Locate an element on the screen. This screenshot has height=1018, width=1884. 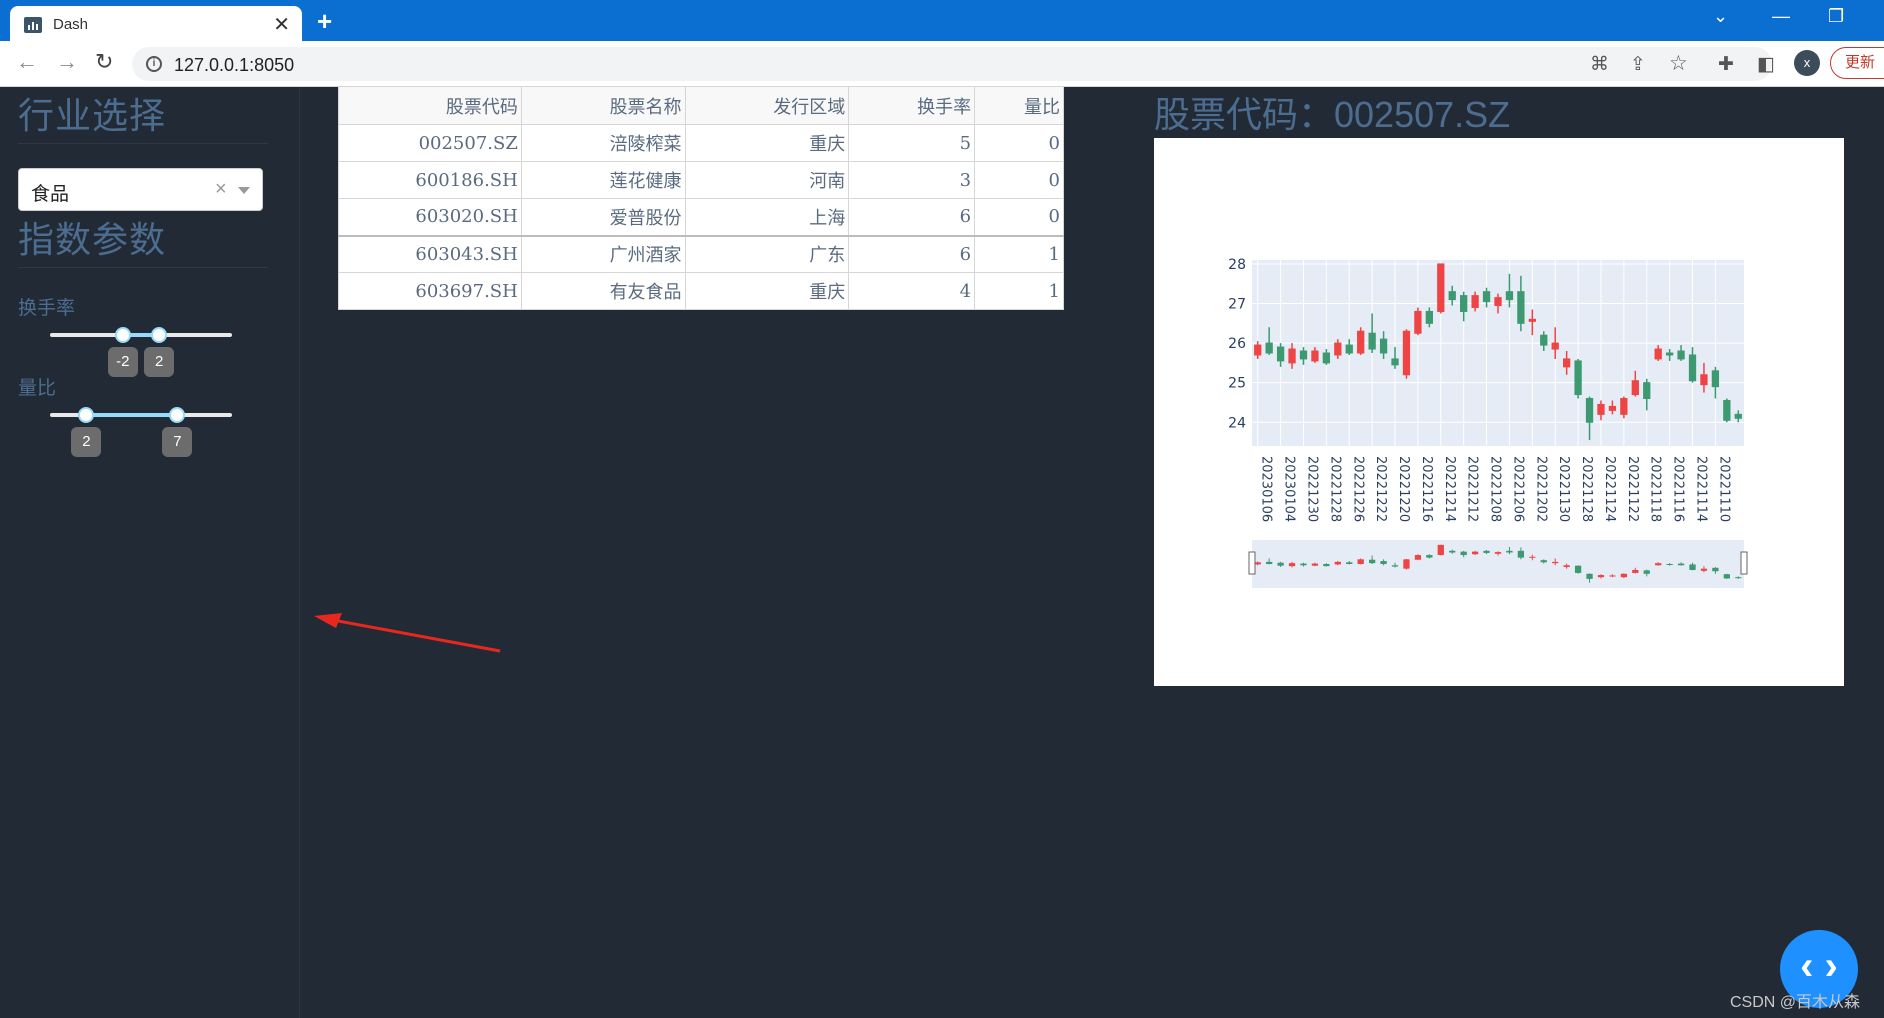
restore-icon: ❐ is located at coordinates (1836, 16).